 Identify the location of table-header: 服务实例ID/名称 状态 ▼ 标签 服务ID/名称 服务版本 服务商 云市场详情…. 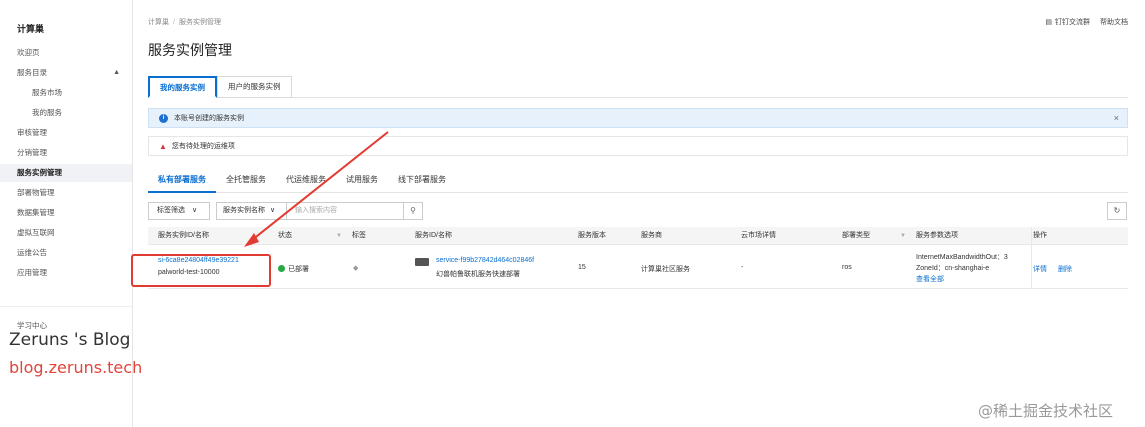
(638, 236).